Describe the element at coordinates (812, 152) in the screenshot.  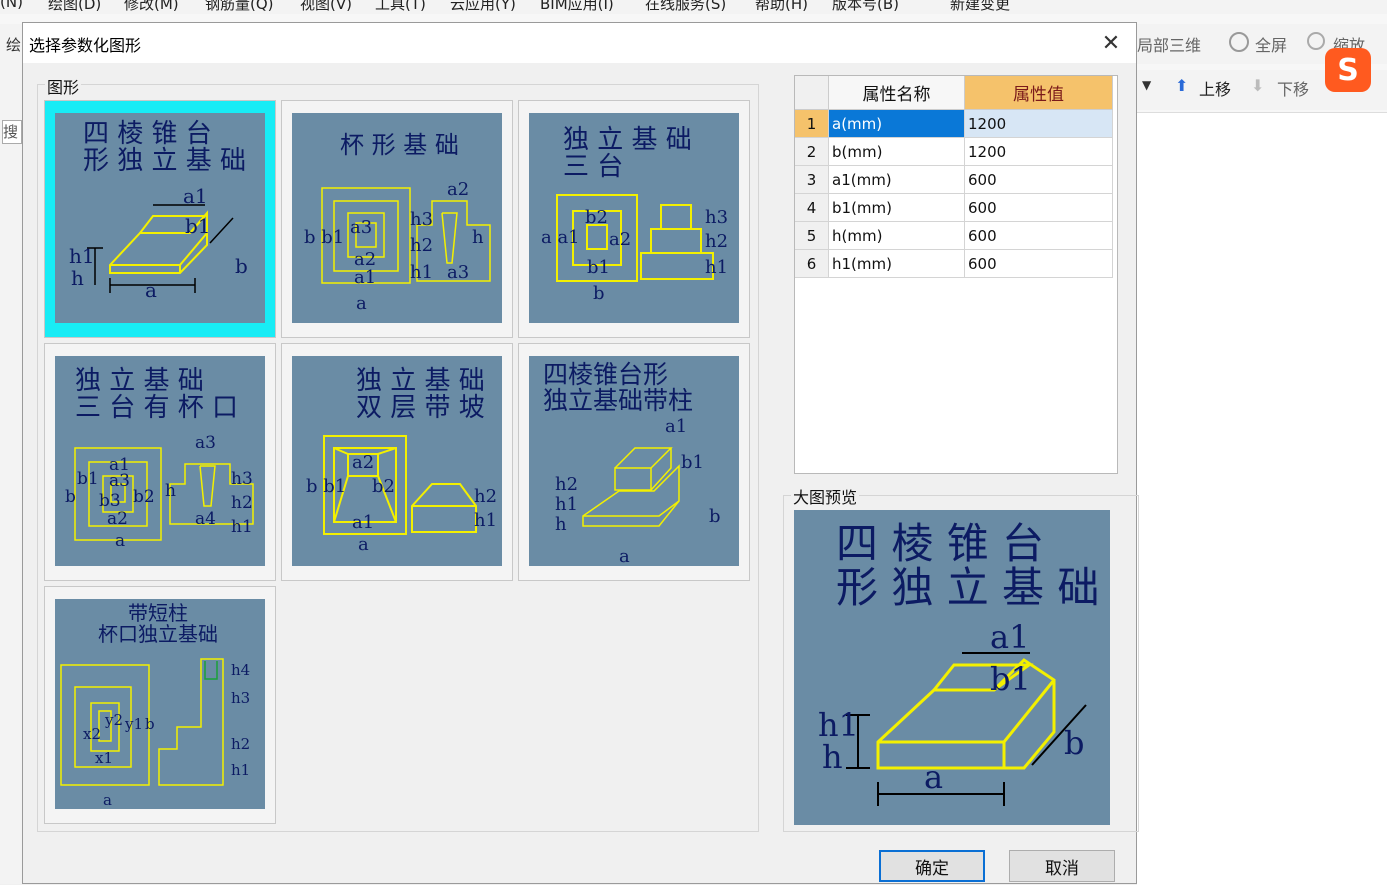
I see `row-number: 2` at that location.